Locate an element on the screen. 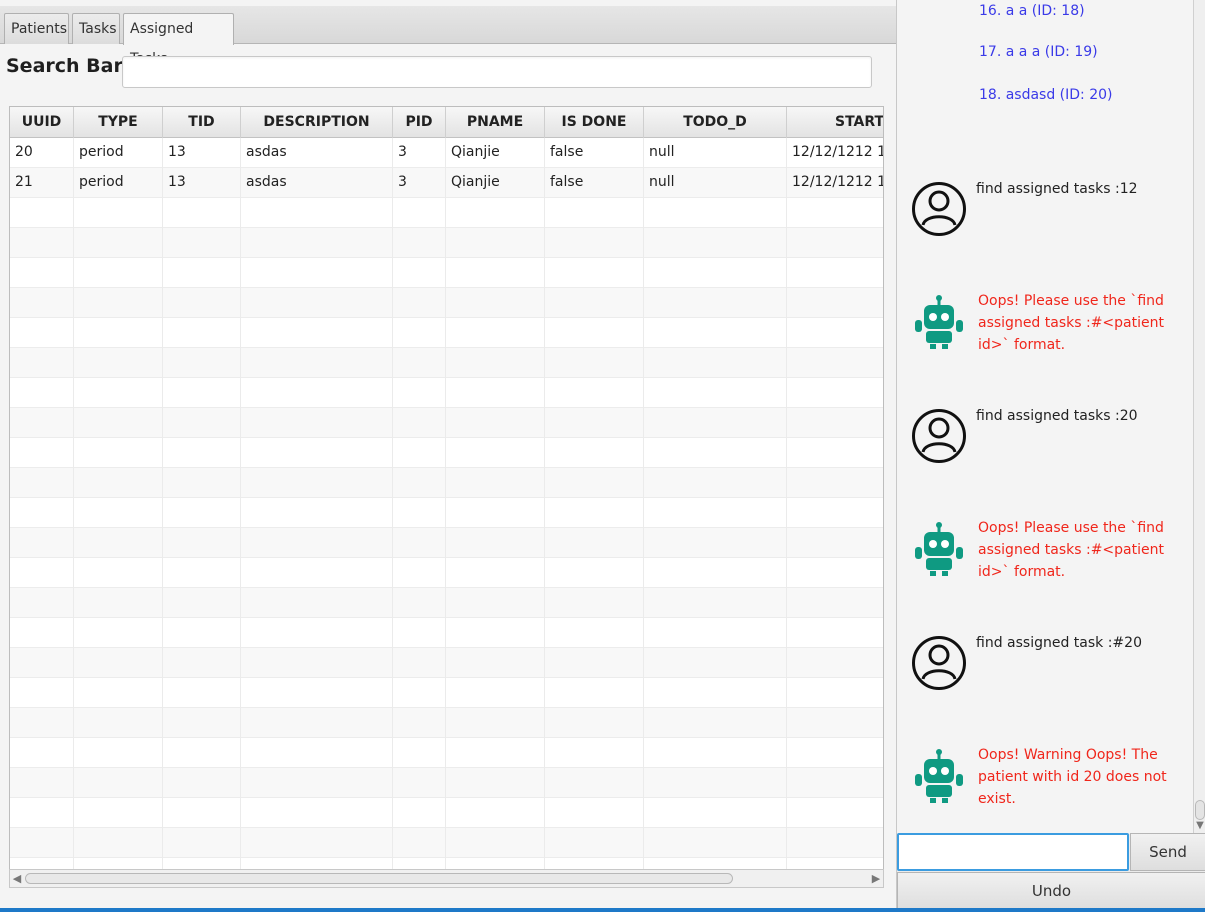  scroll-down-arrow-icon: ▼ is located at coordinates (1199, 825).